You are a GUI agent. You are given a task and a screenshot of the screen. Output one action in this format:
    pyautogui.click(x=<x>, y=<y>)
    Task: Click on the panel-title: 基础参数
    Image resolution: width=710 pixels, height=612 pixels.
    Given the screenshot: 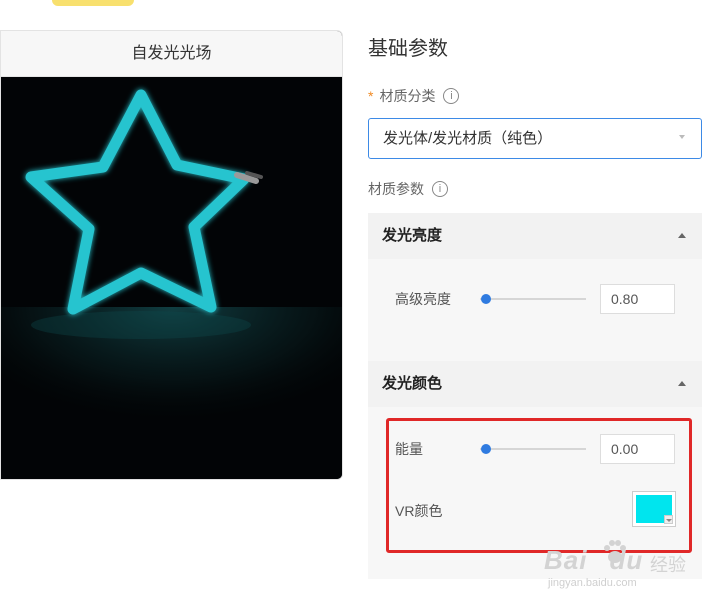 What is the action you would take?
    pyautogui.click(x=408, y=49)
    